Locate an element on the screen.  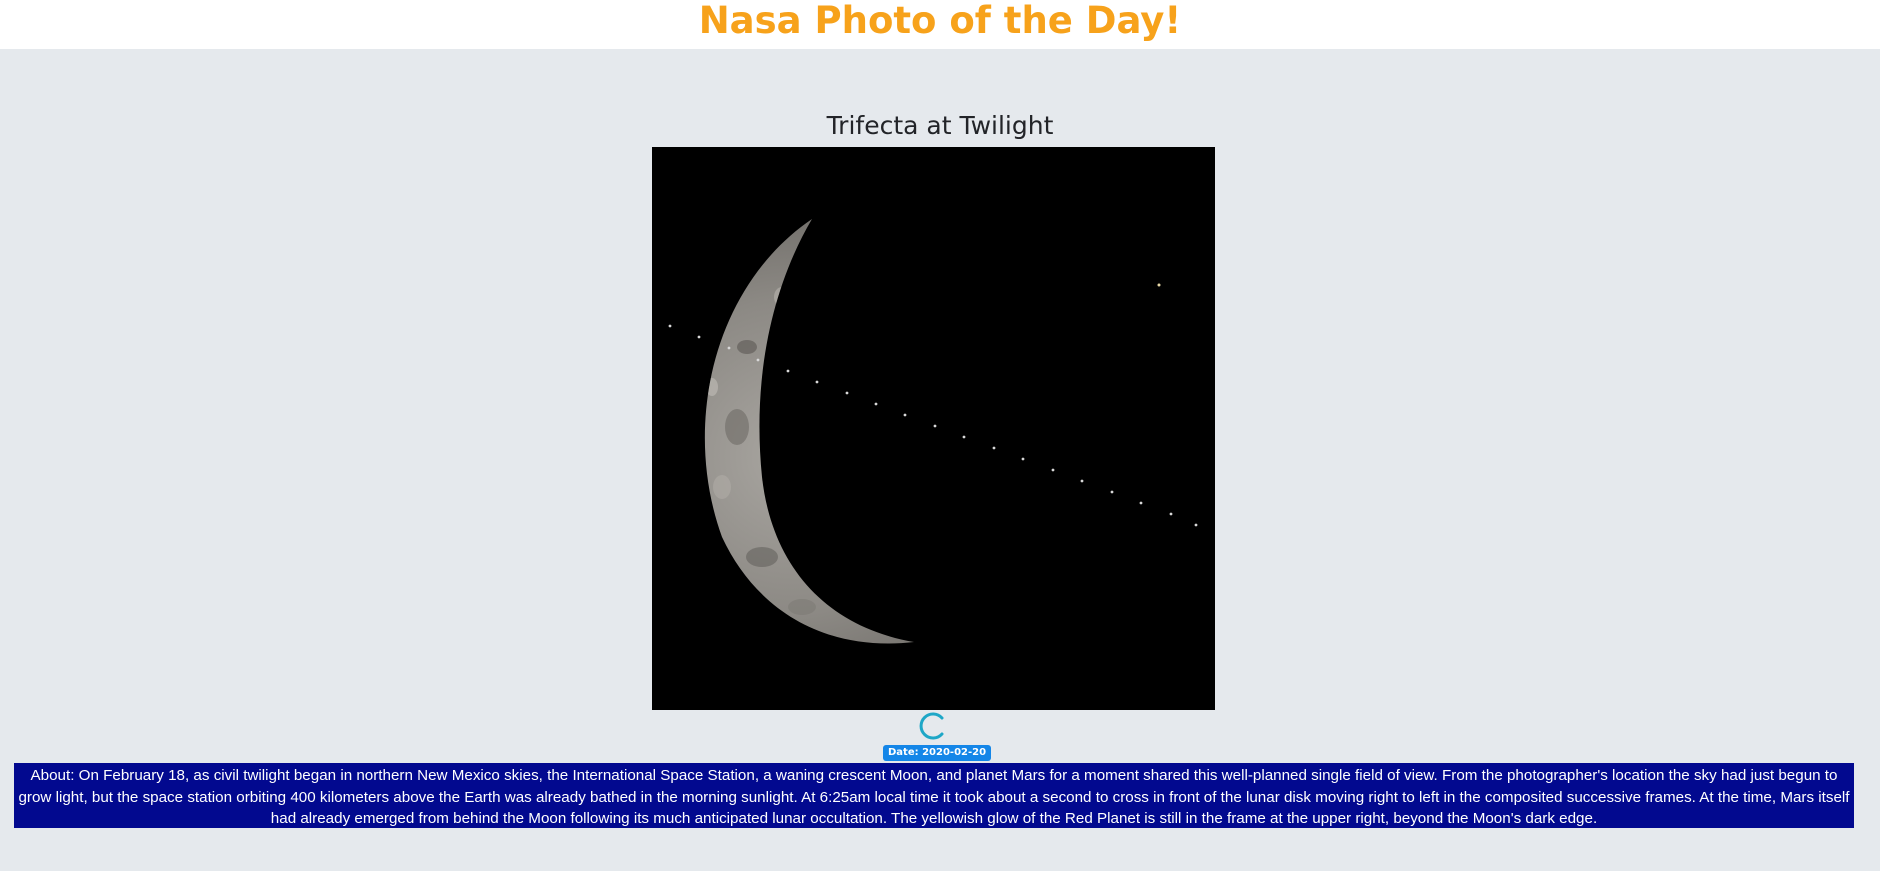
site-header: Nasa Photo of the Day! is located at coordinates (940, 24).